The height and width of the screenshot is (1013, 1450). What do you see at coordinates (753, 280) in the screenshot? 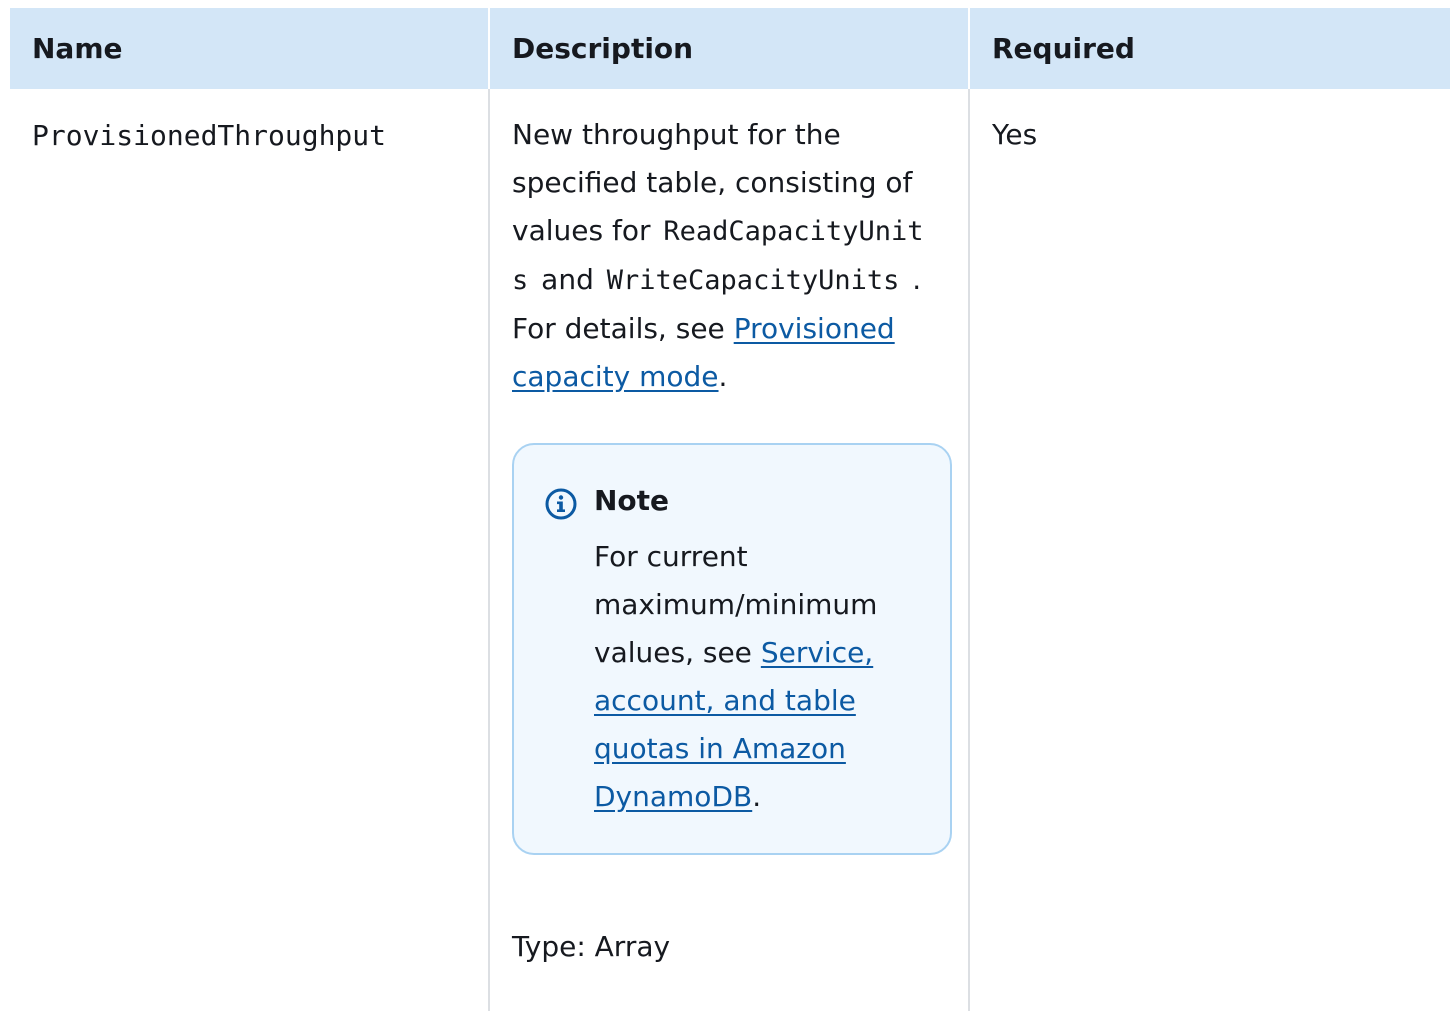
I see `code-write-capacity-units: WriteCapacityUnits` at bounding box center [753, 280].